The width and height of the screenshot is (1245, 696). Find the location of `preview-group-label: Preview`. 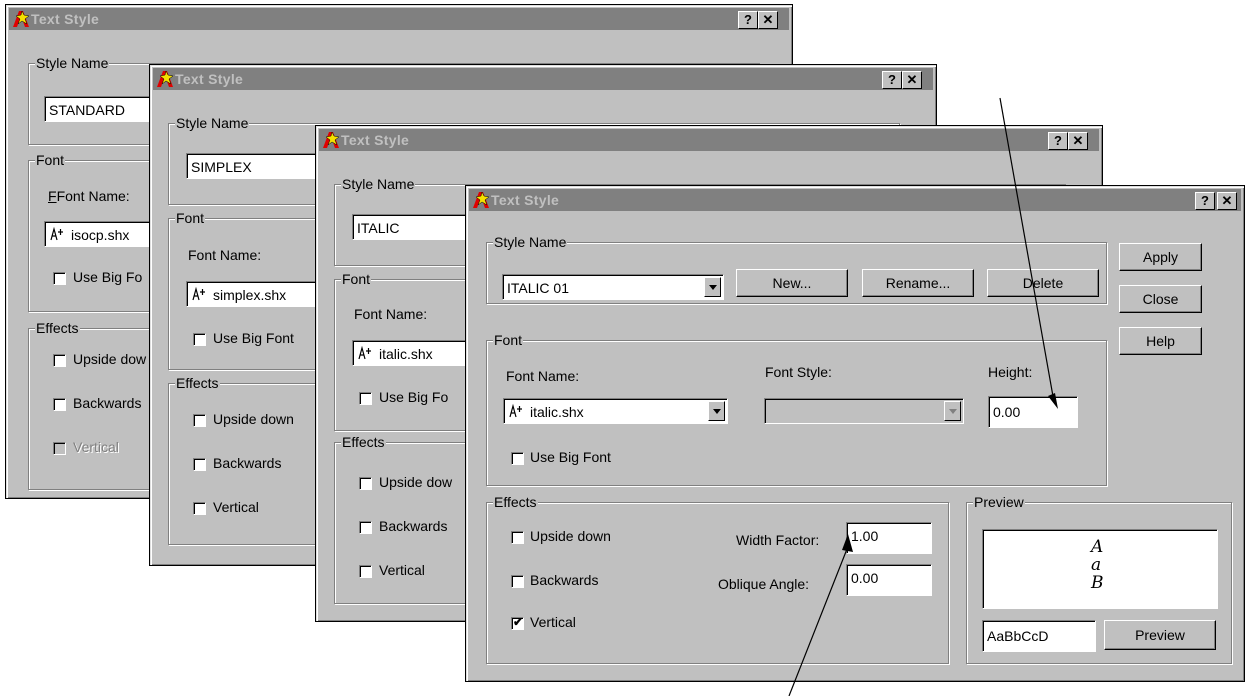

preview-group-label: Preview is located at coordinates (999, 502).